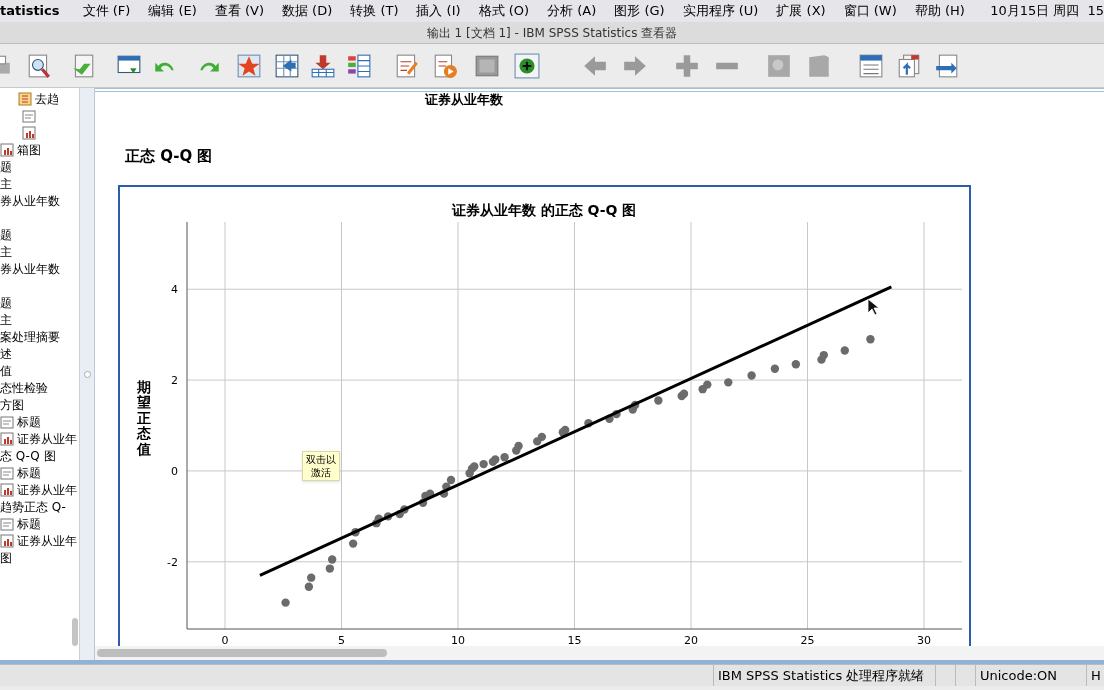 This screenshot has height=690, width=1104. What do you see at coordinates (870, 11) in the screenshot?
I see `menu-item: 窗口 (W)` at bounding box center [870, 11].